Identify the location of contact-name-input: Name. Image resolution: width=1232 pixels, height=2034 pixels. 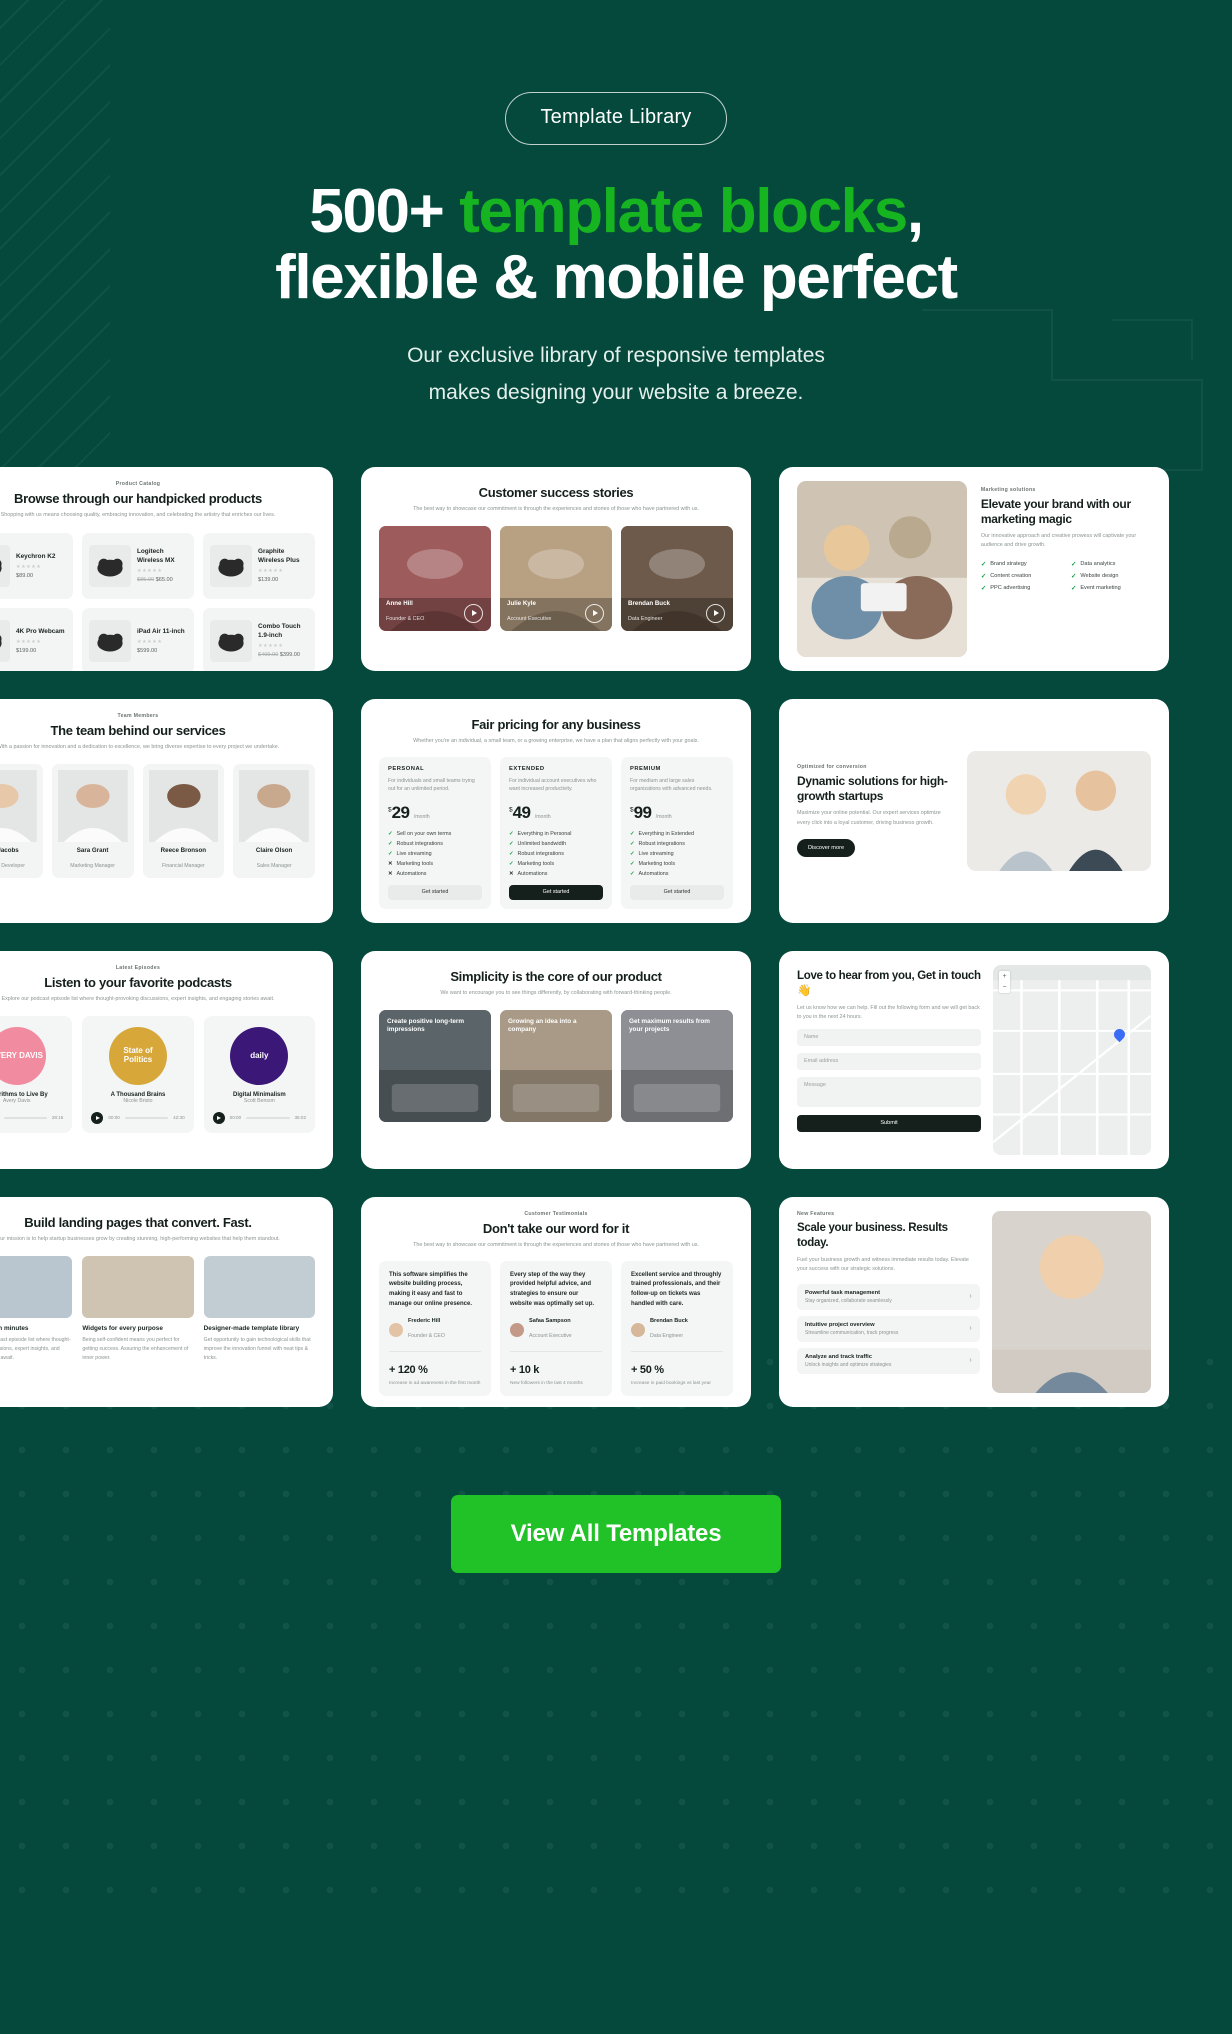
(889, 1037).